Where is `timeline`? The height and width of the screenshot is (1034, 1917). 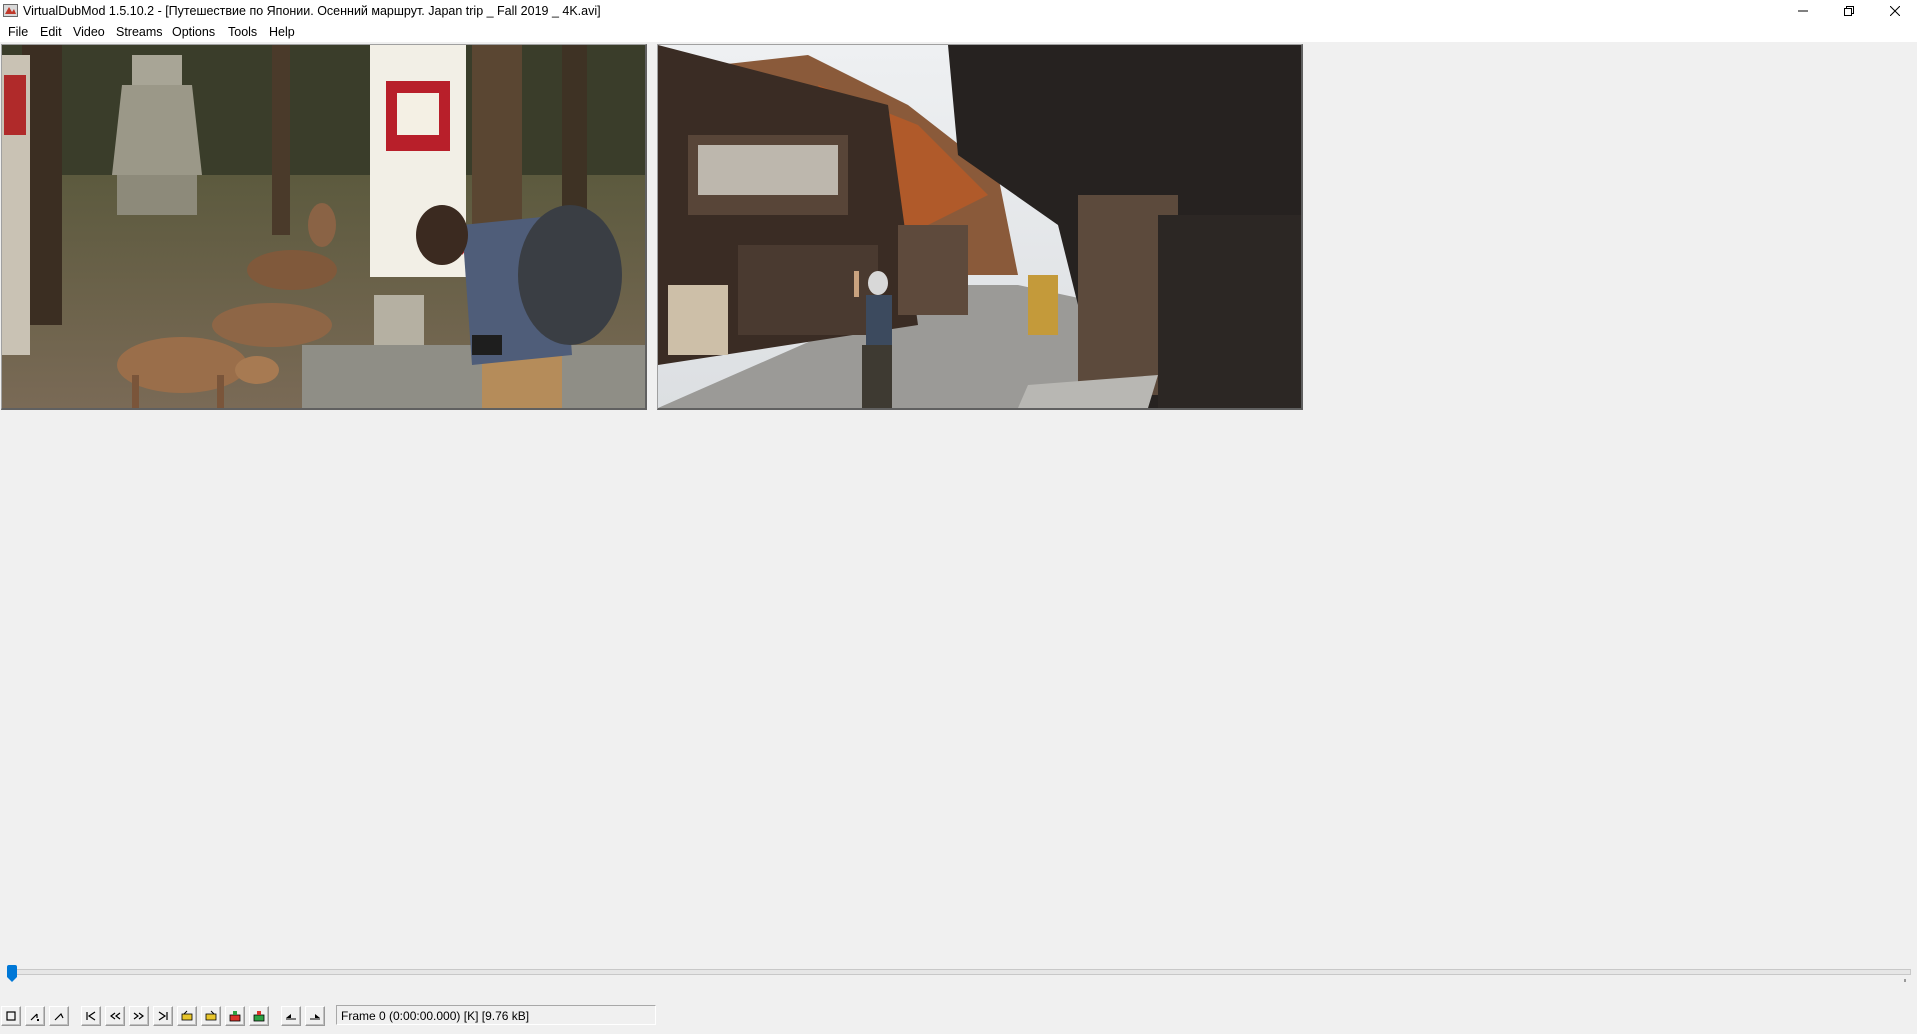
timeline is located at coordinates (958, 973).